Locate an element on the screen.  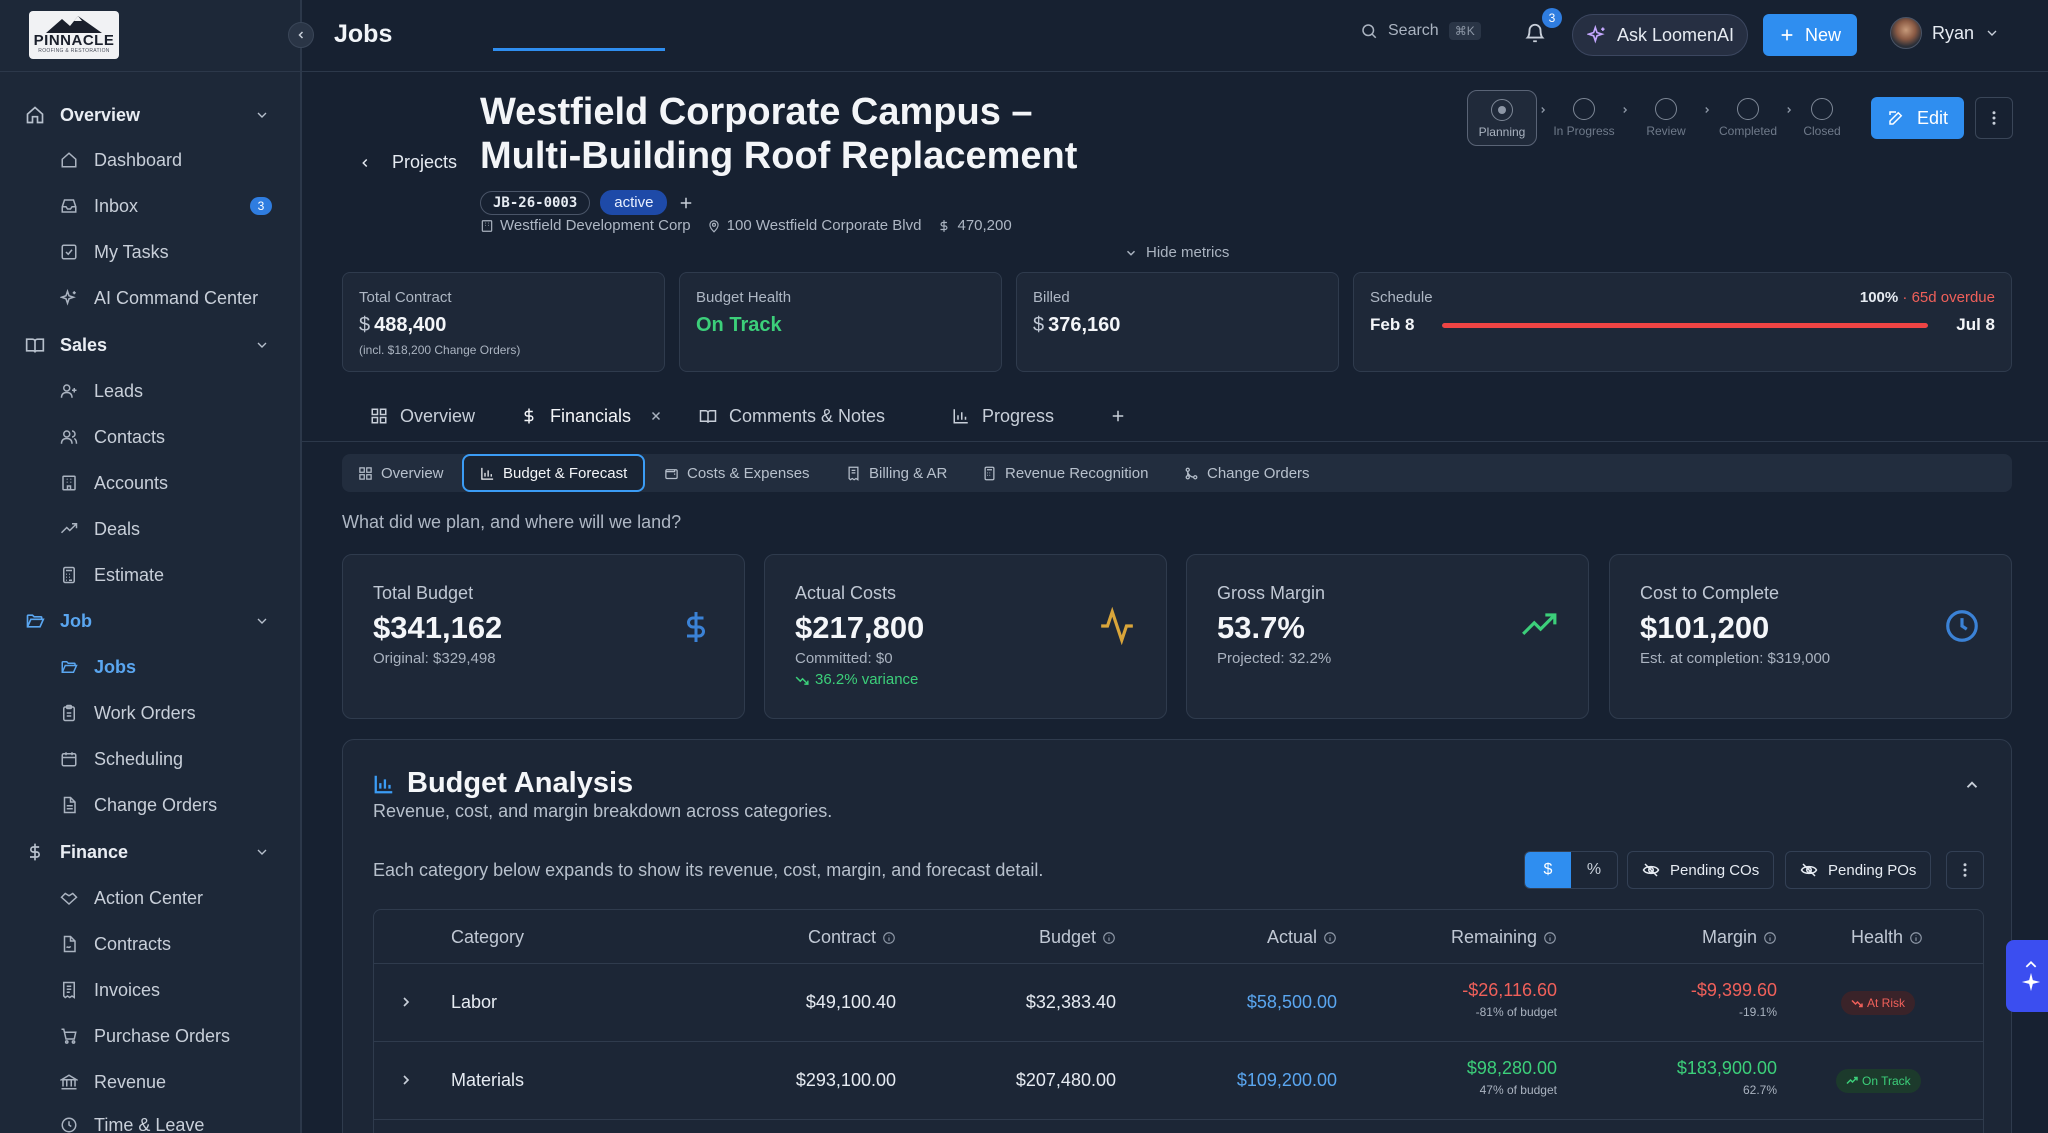
panel-more-button is located at coordinates (1965, 870).